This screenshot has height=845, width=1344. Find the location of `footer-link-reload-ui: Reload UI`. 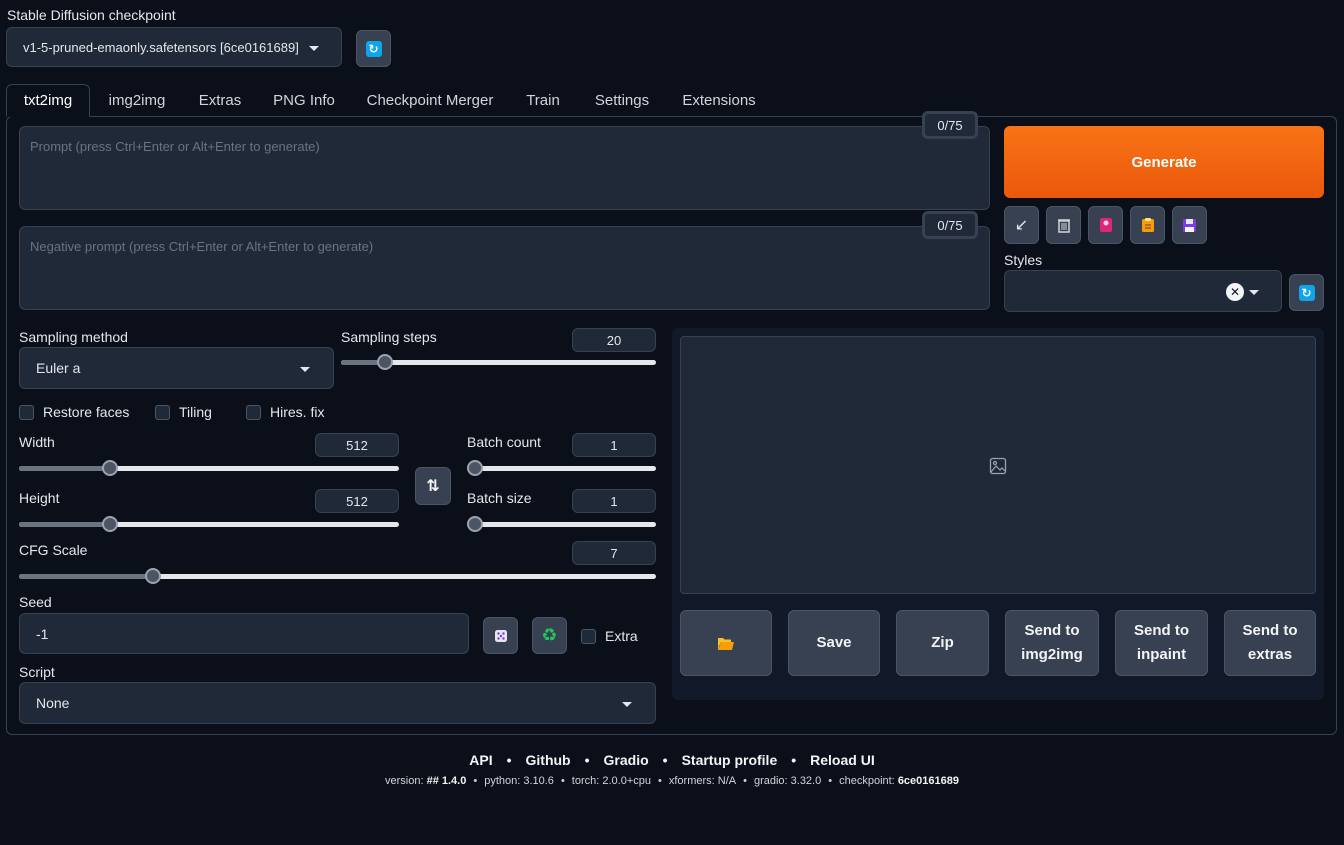

footer-link-reload-ui: Reload UI is located at coordinates (842, 760).